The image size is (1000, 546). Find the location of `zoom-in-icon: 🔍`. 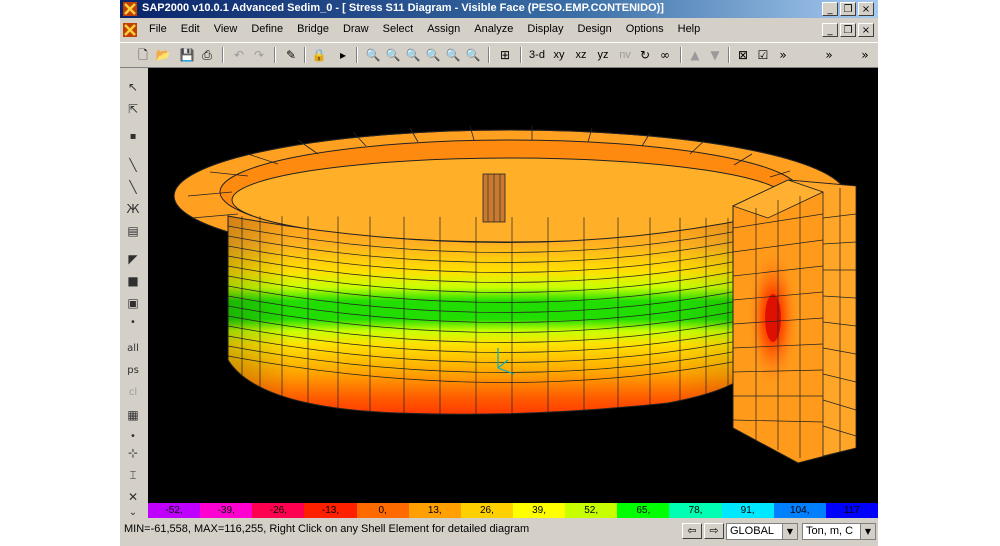

zoom-in-icon: 🔍 is located at coordinates (413, 55).